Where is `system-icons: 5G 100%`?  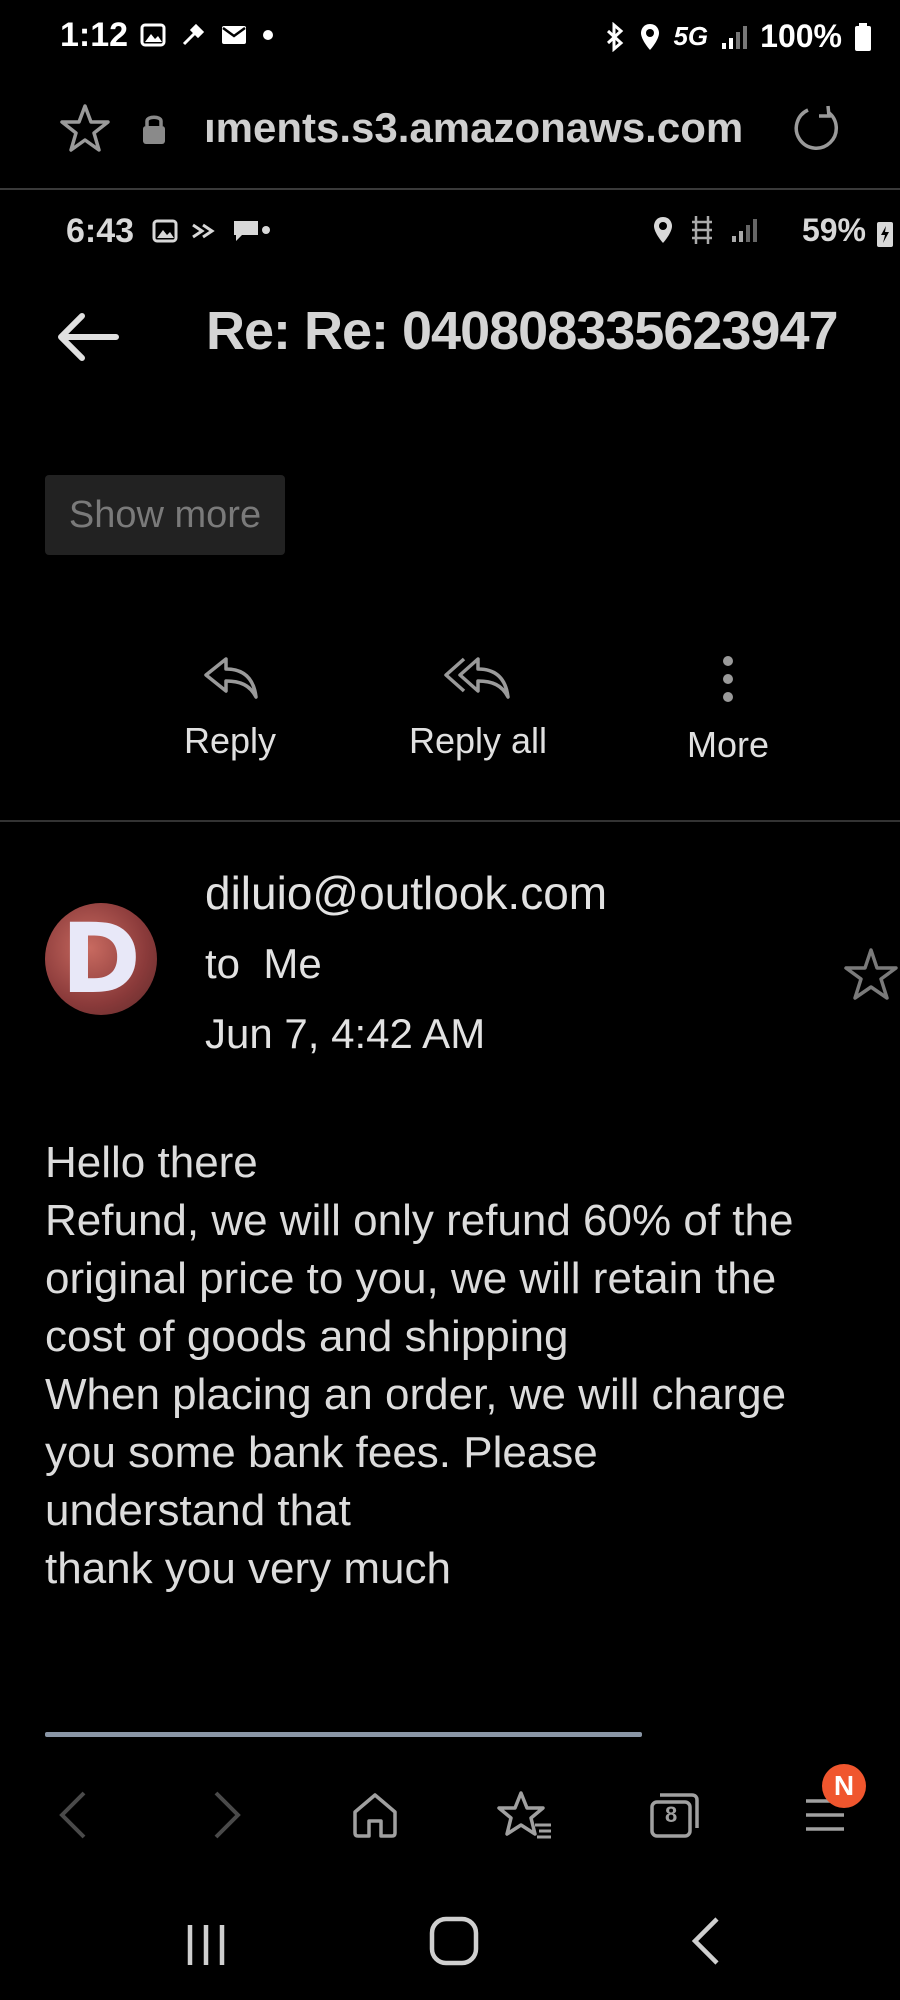 system-icons: 5G 100% is located at coordinates (737, 36).